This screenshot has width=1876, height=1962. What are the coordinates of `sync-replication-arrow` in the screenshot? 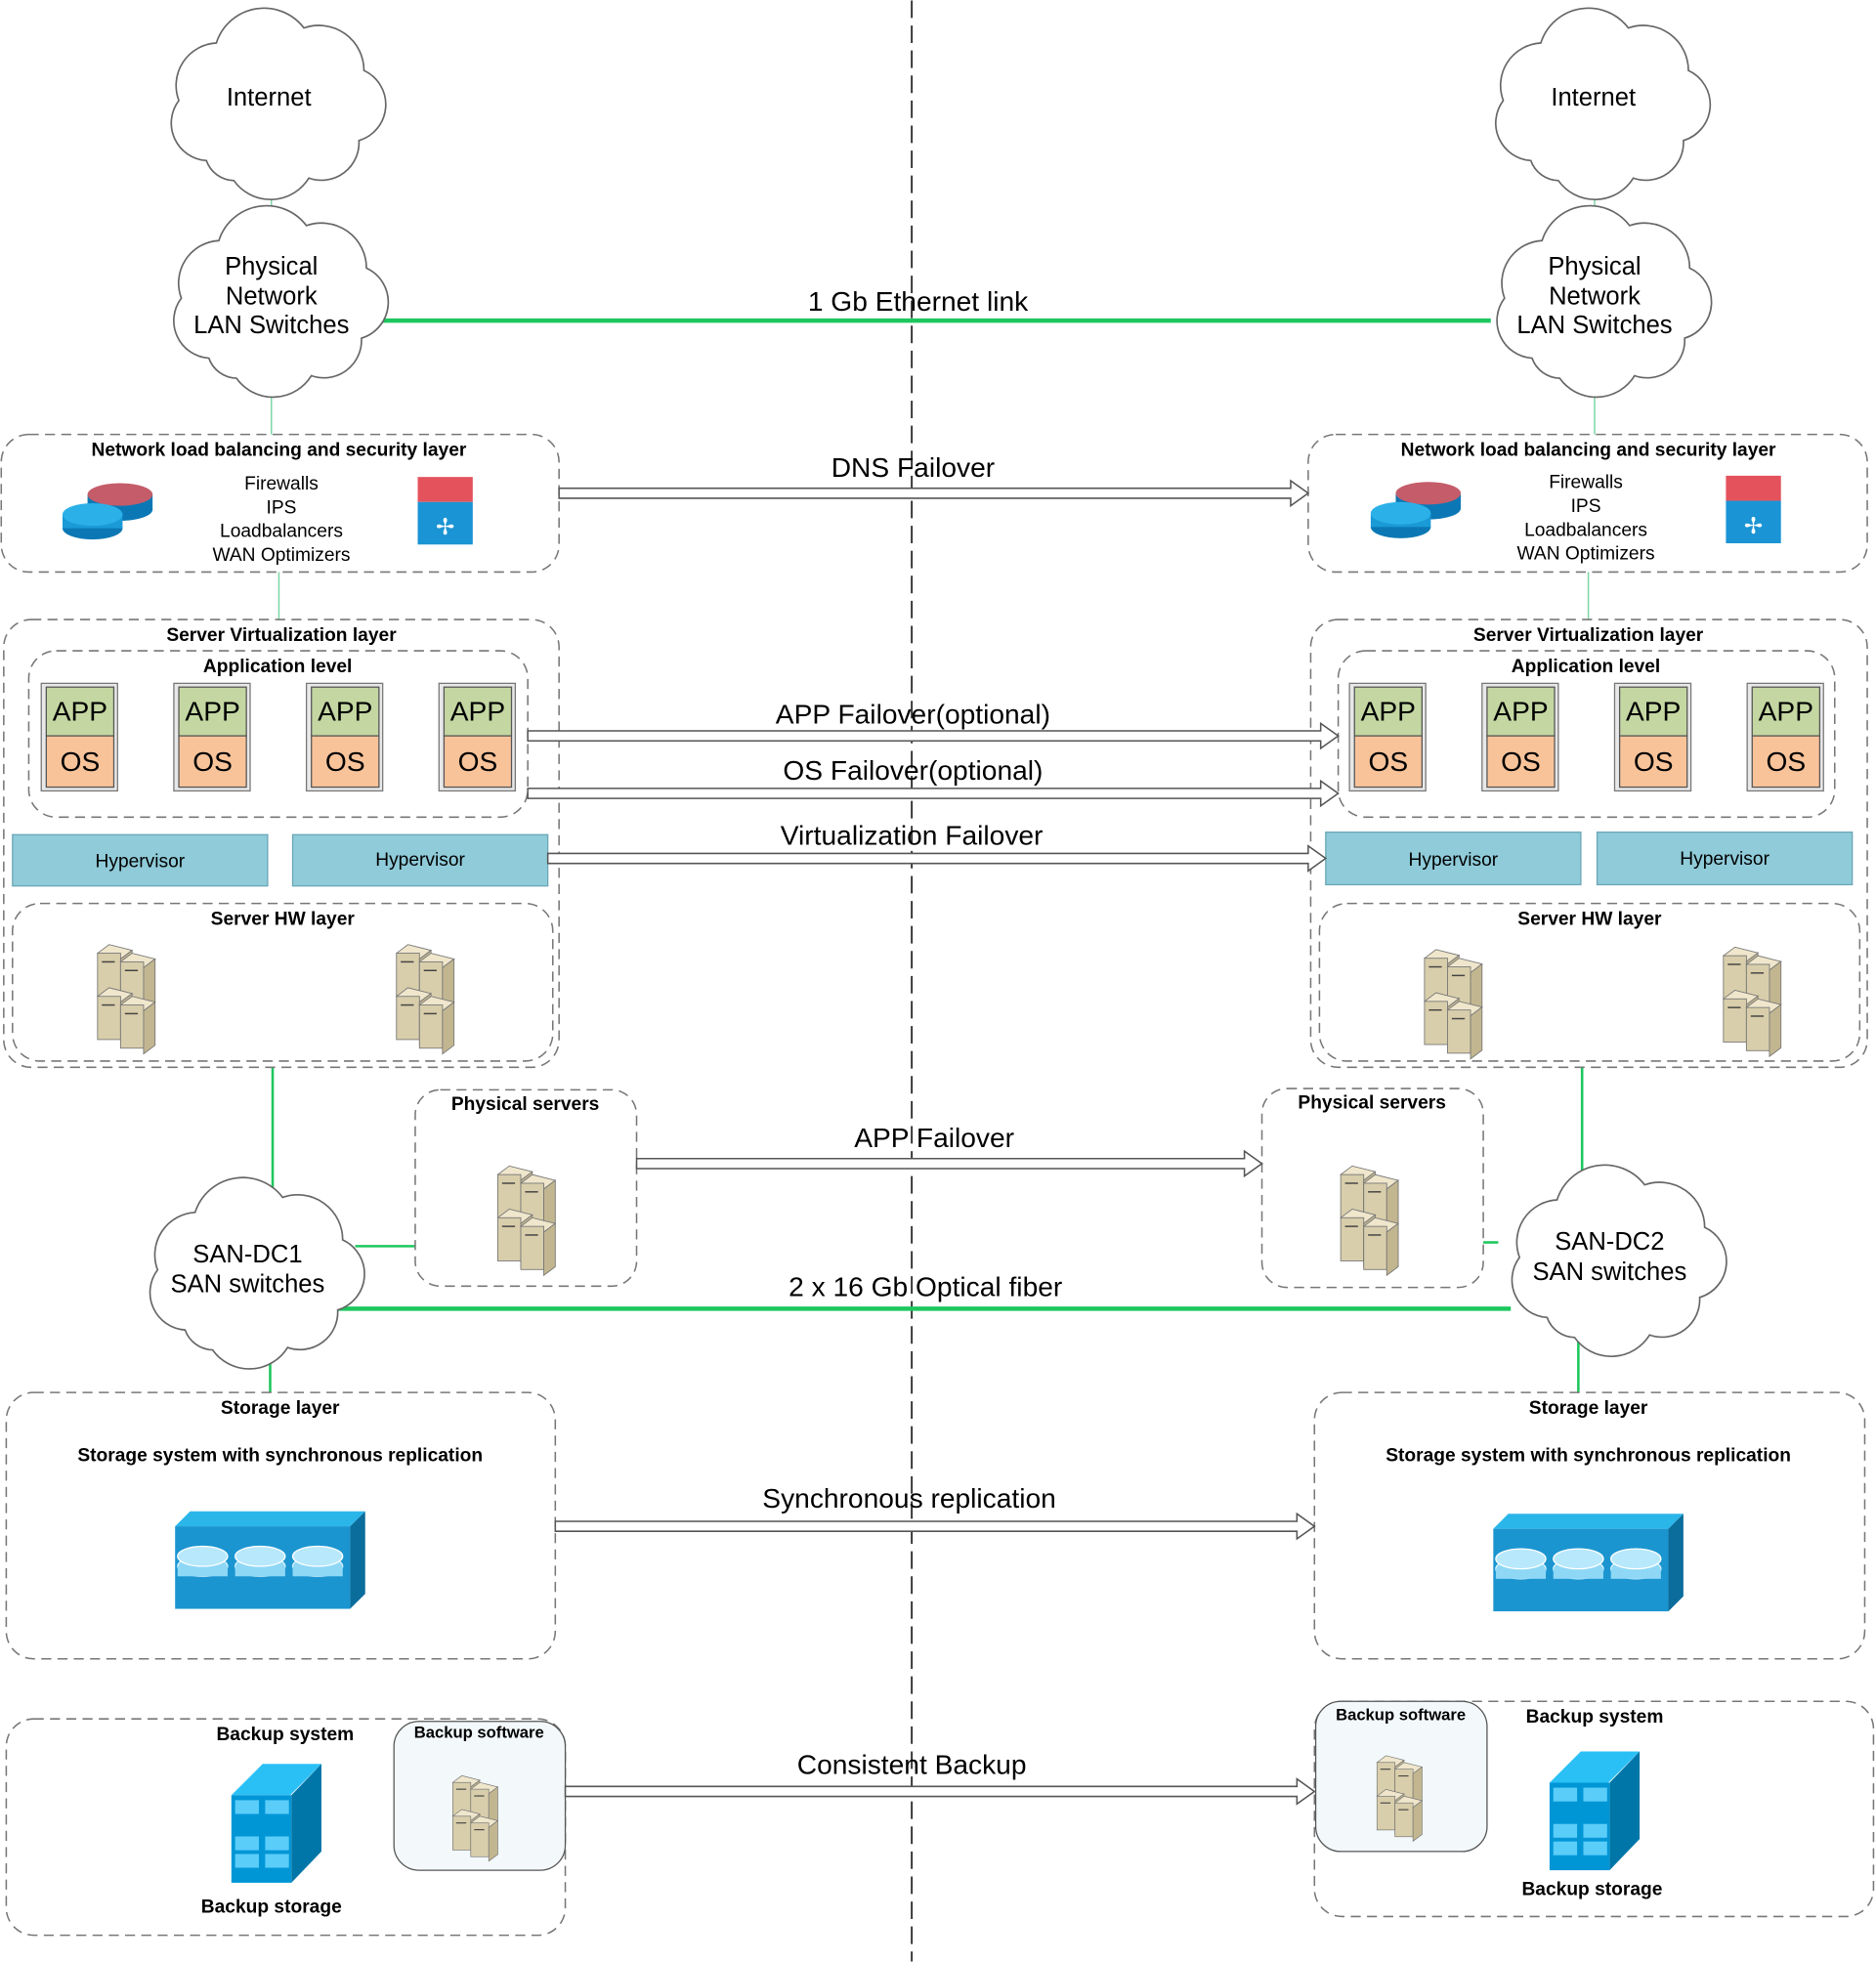 It's located at (935, 1527).